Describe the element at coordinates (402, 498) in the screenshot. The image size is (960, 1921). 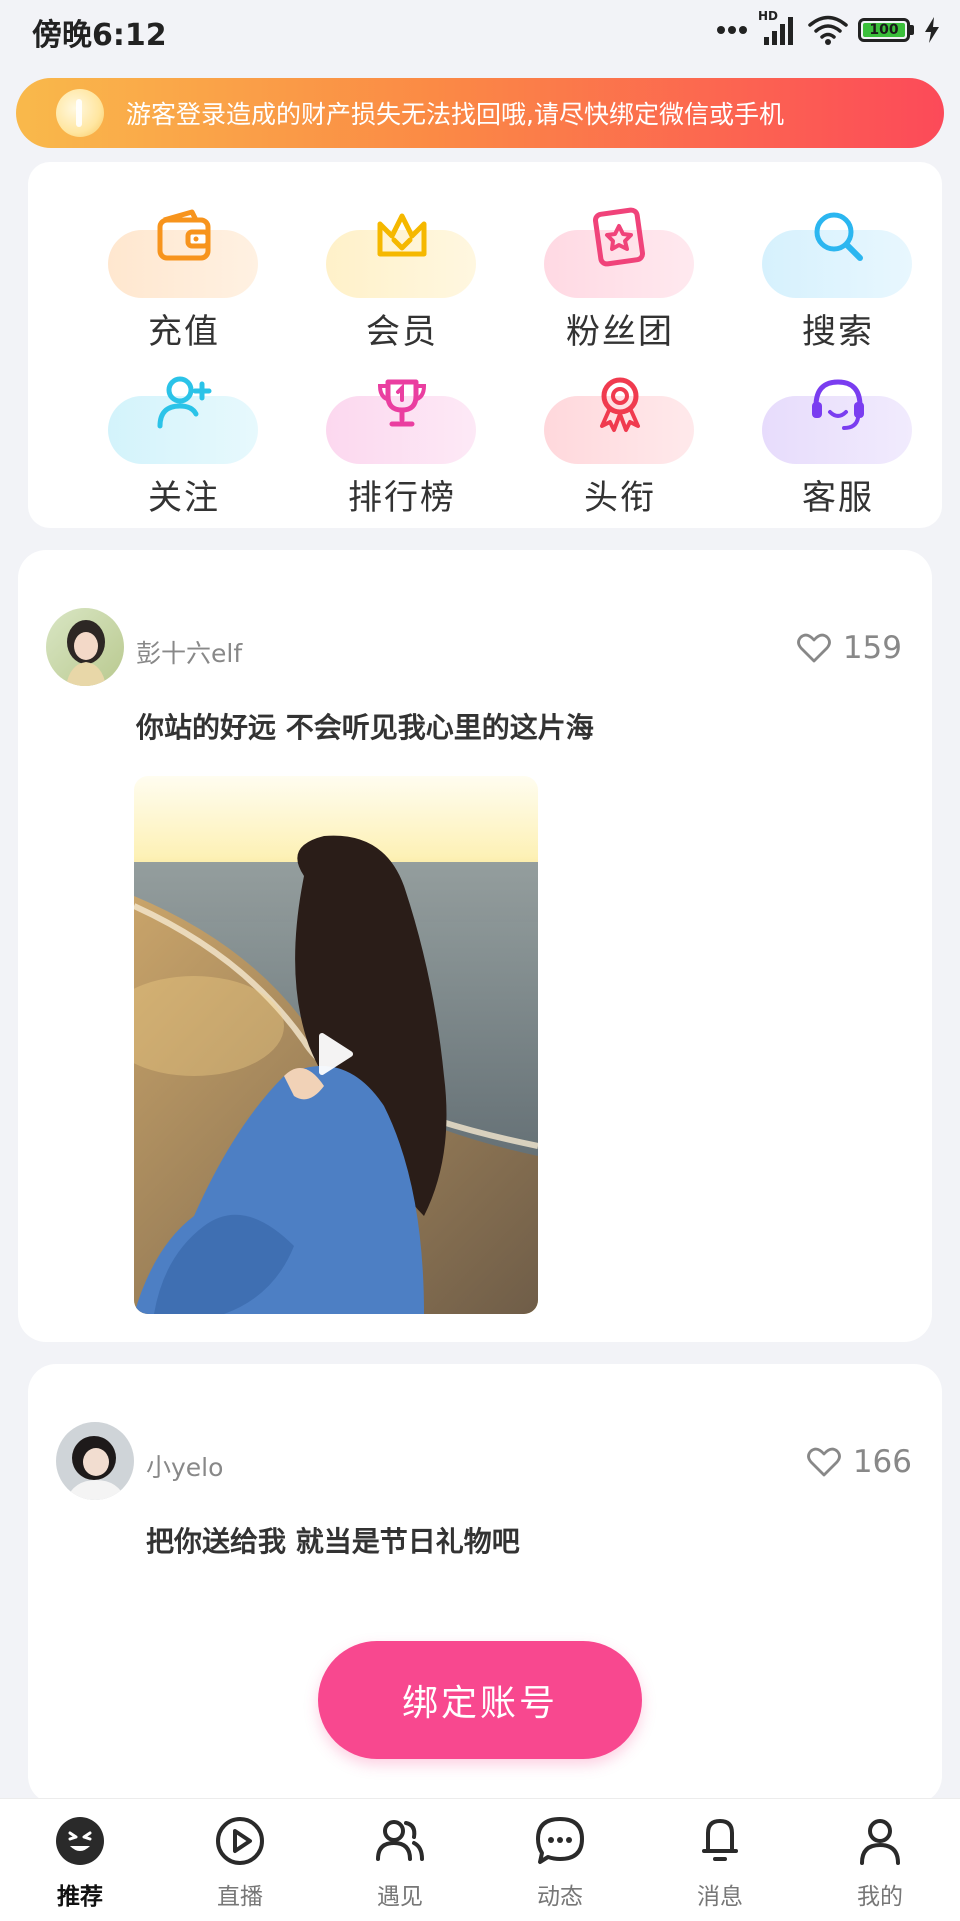
I see `menu-label: 排行榜` at that location.